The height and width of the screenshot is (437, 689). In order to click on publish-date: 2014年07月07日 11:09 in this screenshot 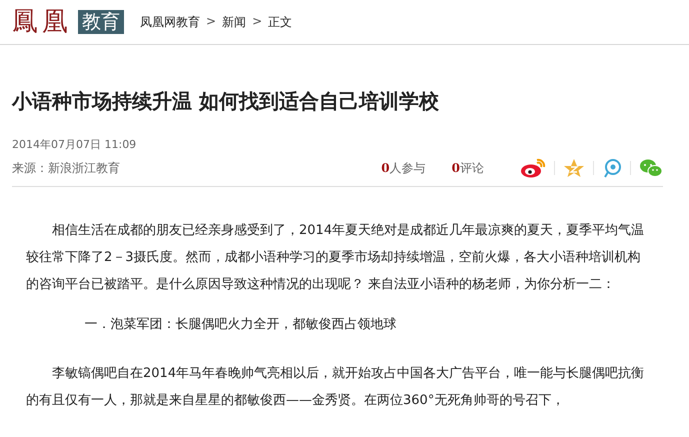, I will do `click(75, 144)`.